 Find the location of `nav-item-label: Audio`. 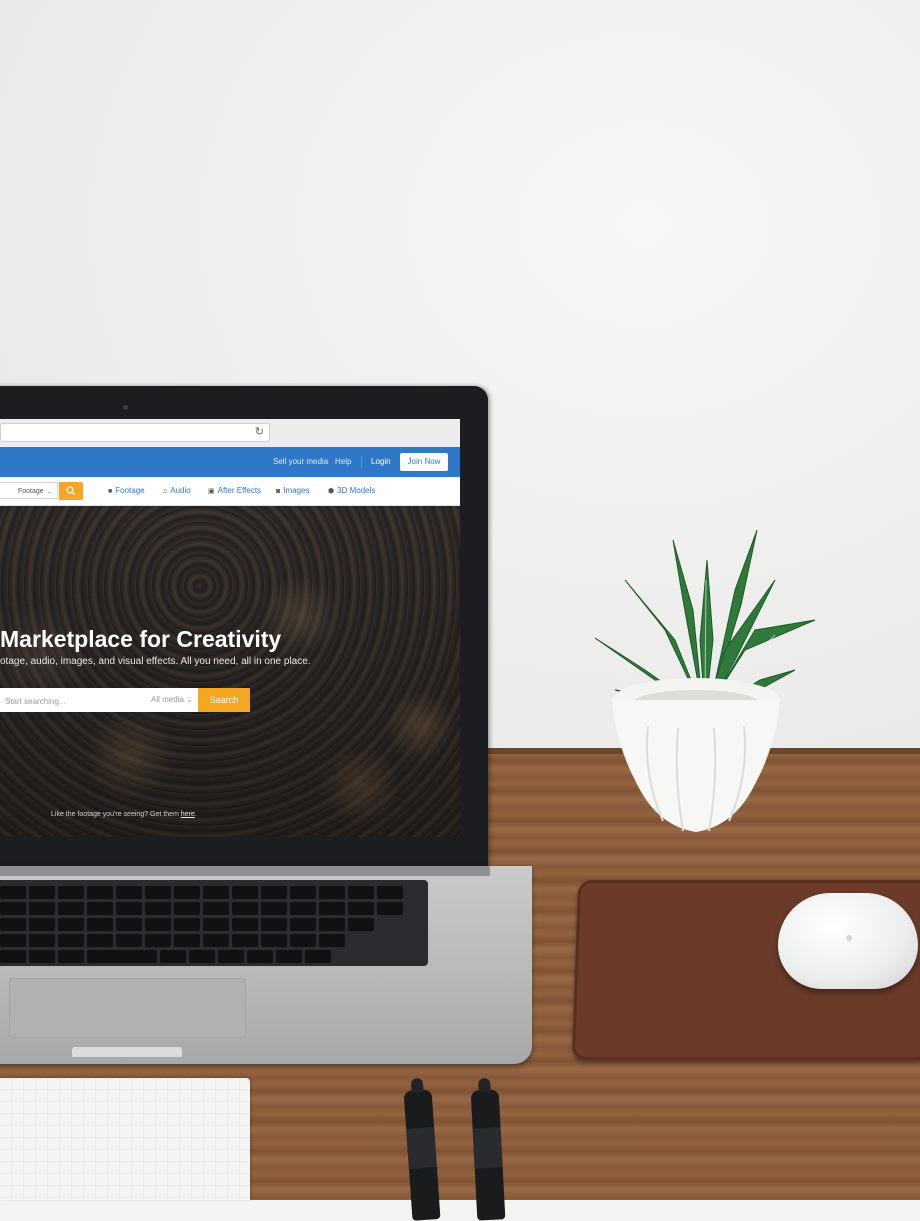

nav-item-label: Audio is located at coordinates (180, 490).